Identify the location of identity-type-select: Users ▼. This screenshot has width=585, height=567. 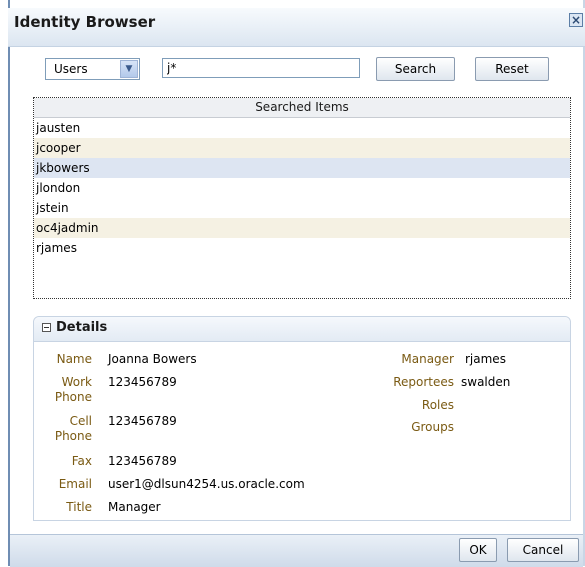
(92, 69).